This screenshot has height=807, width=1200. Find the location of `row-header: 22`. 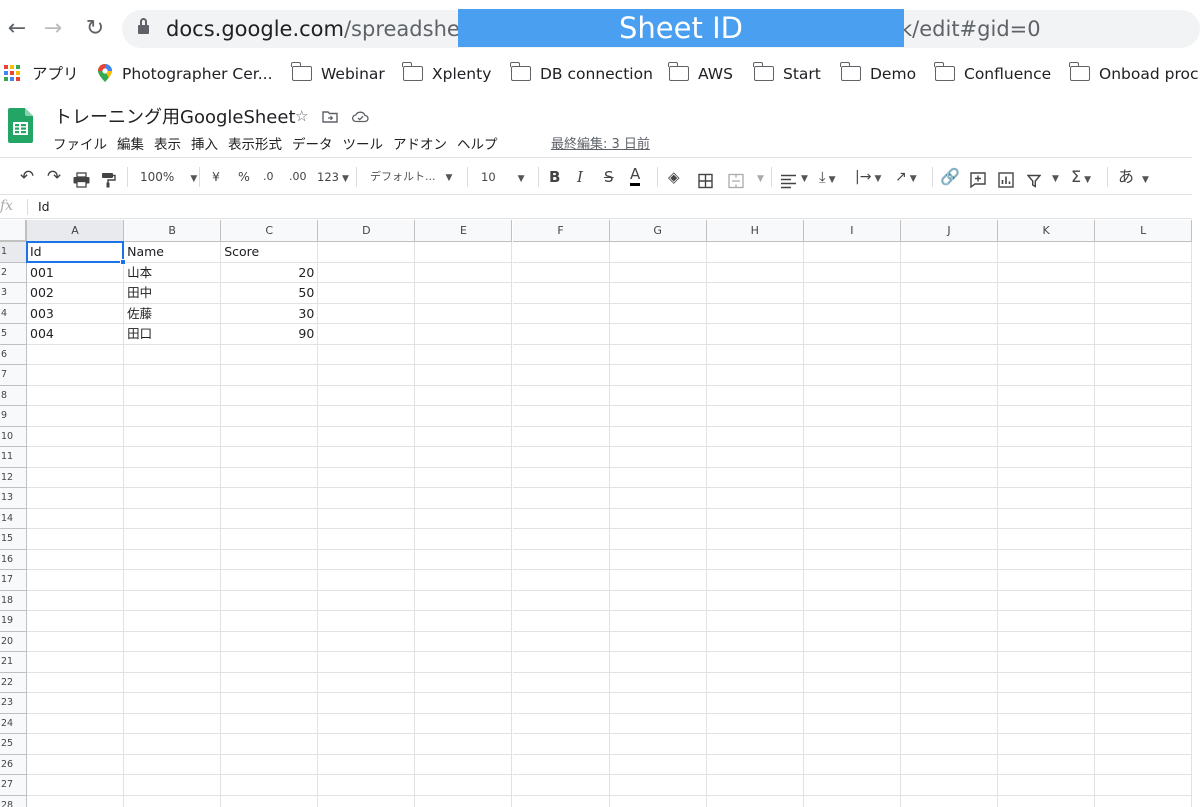

row-header: 22 is located at coordinates (13, 682).